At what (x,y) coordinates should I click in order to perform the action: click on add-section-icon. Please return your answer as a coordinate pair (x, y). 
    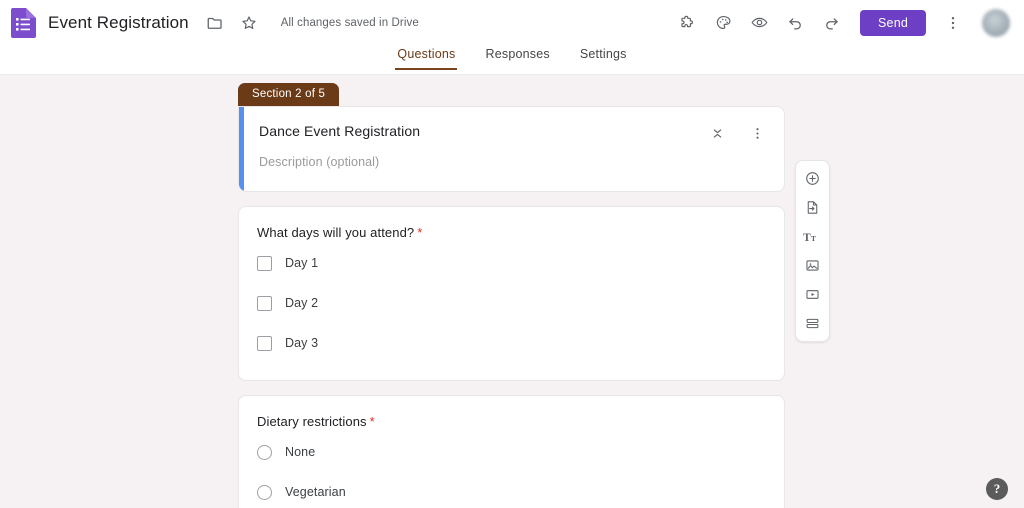
    Looking at the image, I should click on (813, 323).